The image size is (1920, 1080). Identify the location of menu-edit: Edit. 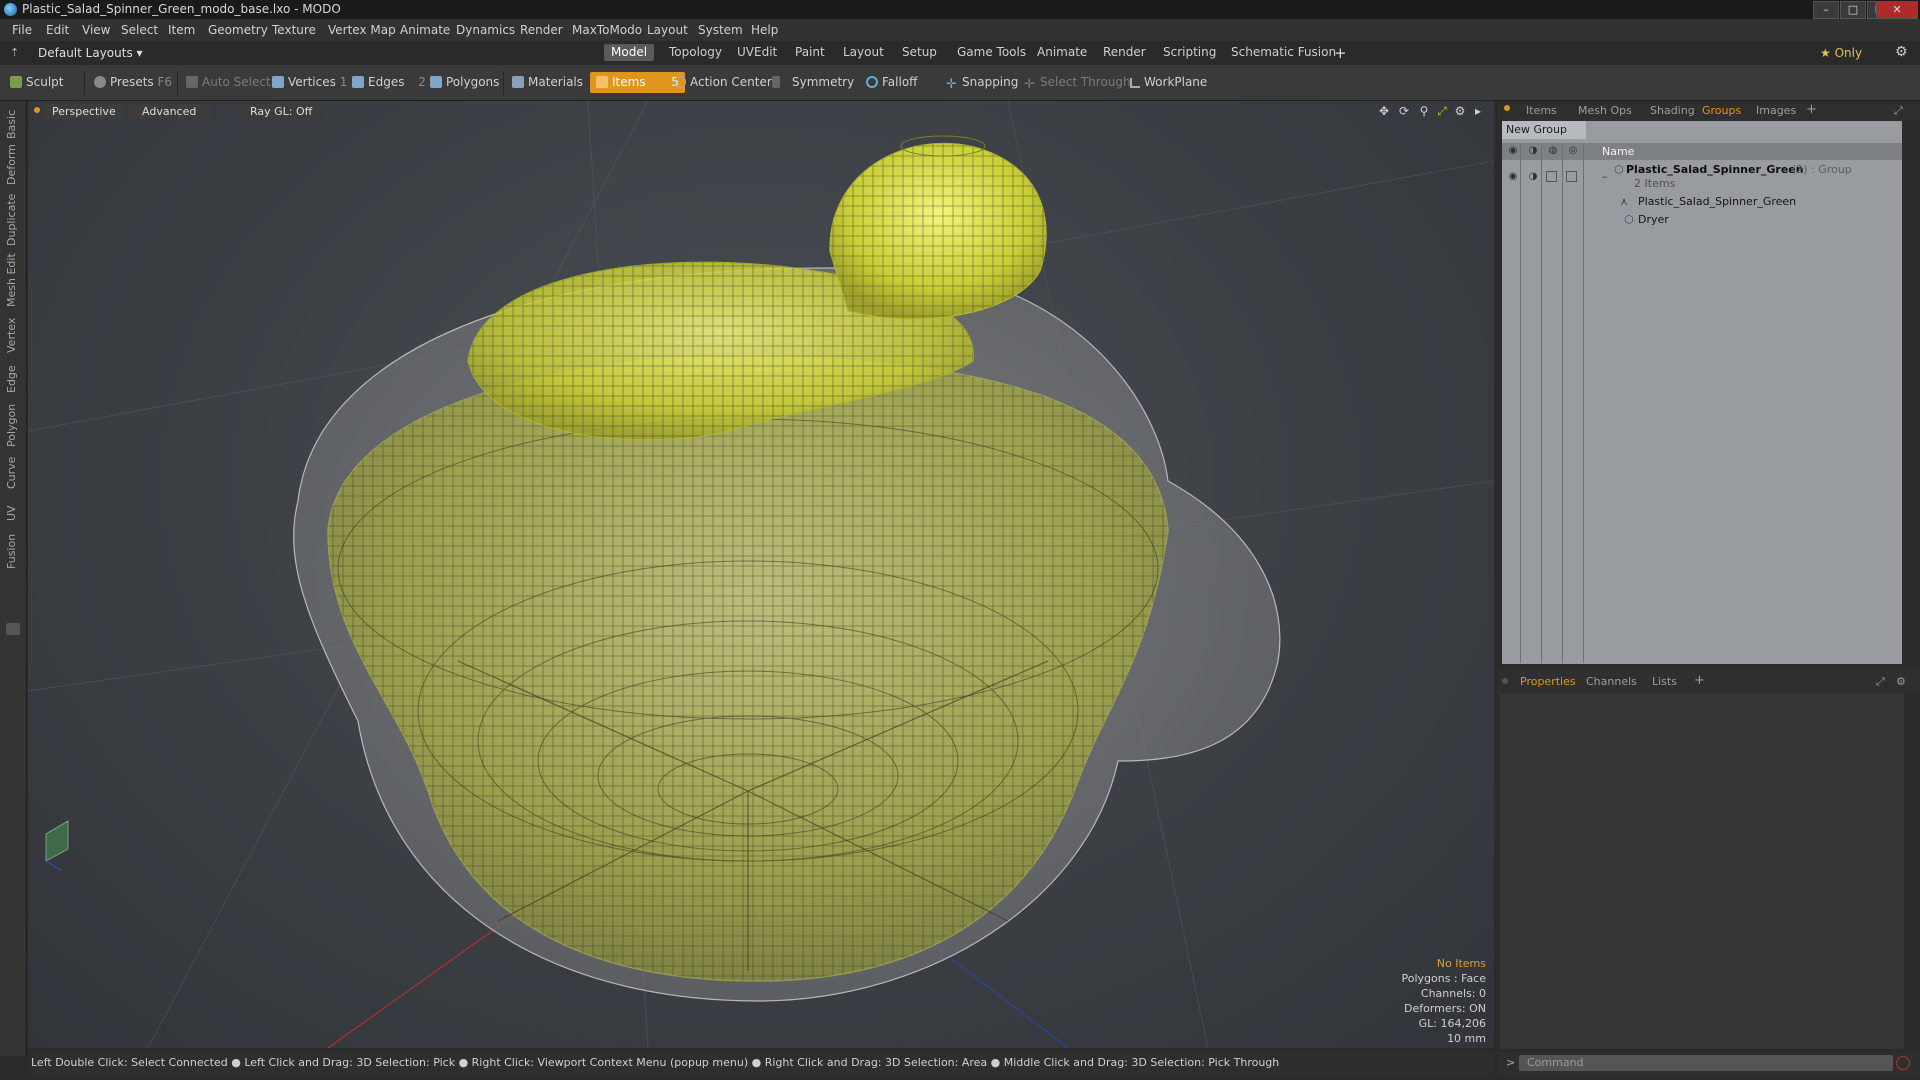
(57, 30).